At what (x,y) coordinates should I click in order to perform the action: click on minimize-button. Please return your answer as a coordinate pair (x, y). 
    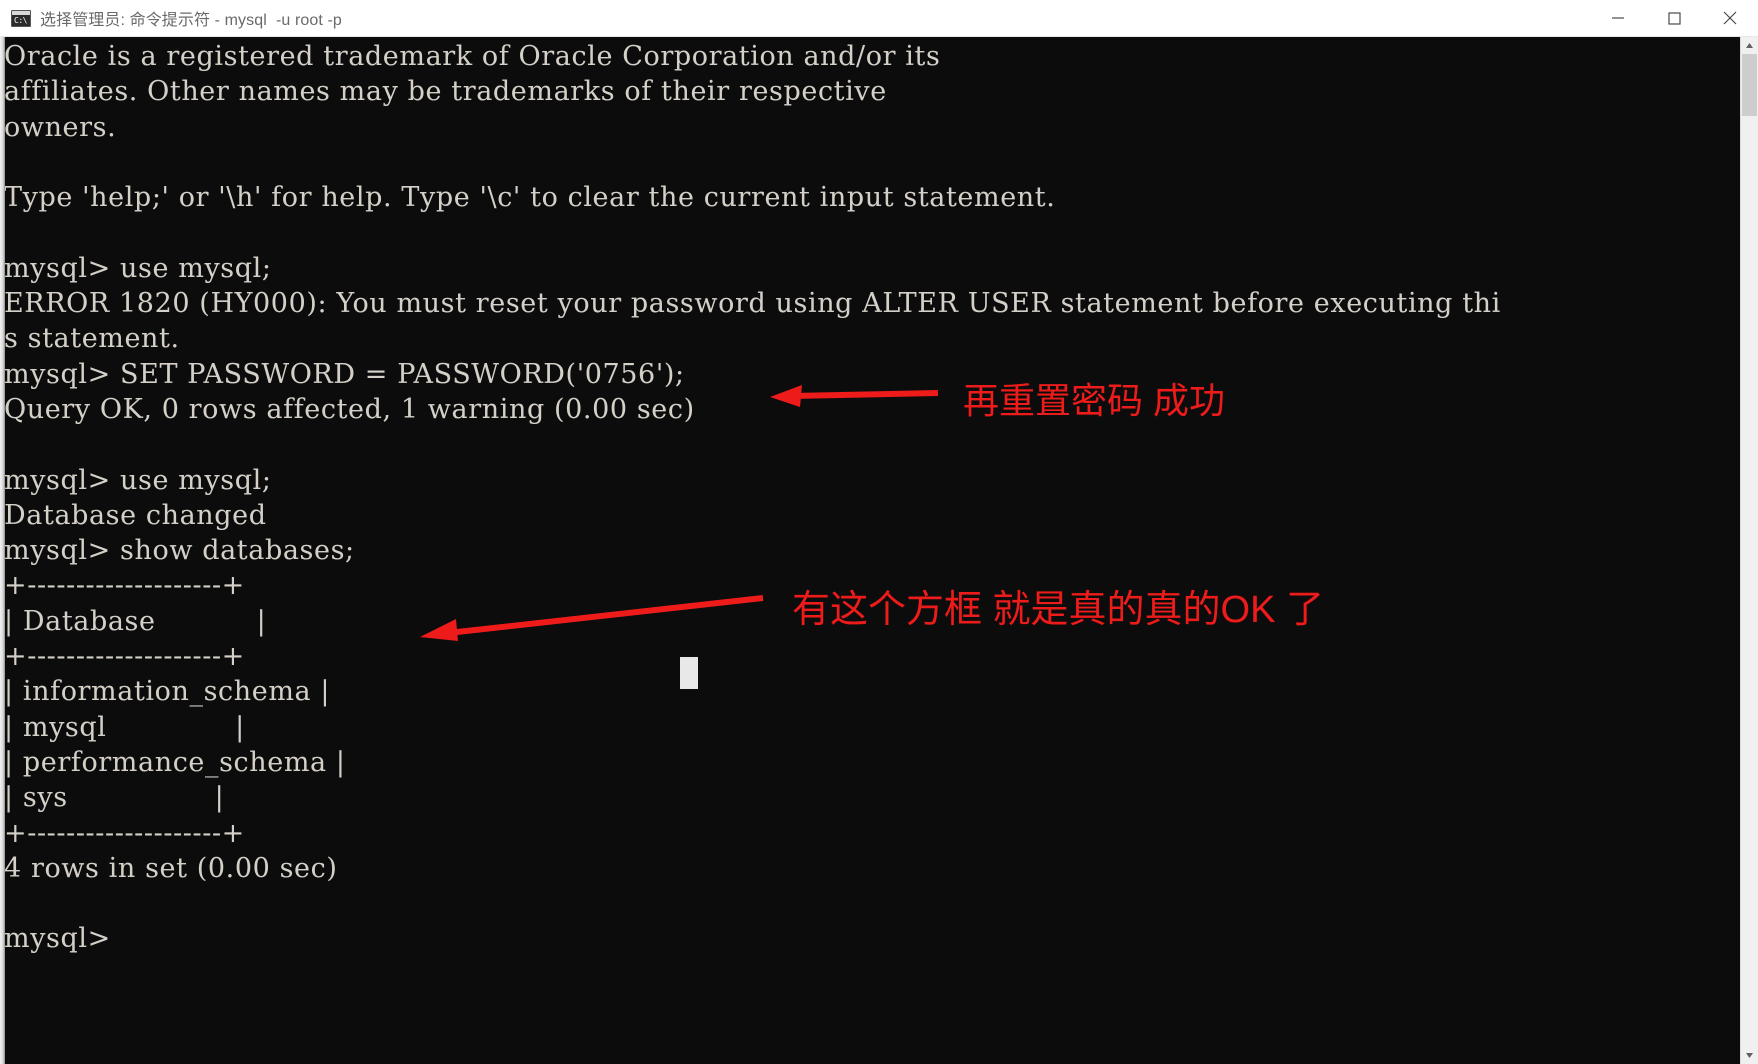
    Looking at the image, I should click on (1618, 18).